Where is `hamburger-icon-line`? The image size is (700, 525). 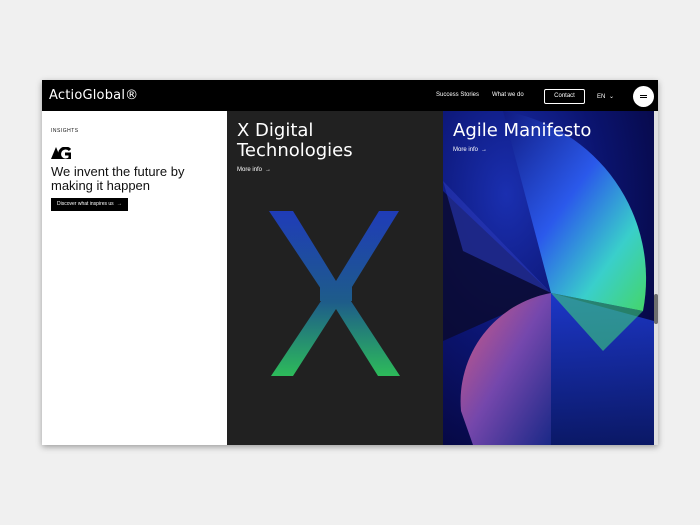 hamburger-icon-line is located at coordinates (643, 97).